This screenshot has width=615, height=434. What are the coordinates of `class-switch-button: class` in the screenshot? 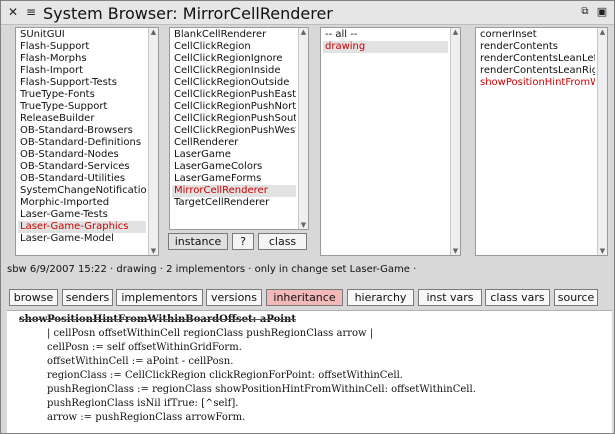 It's located at (282, 241).